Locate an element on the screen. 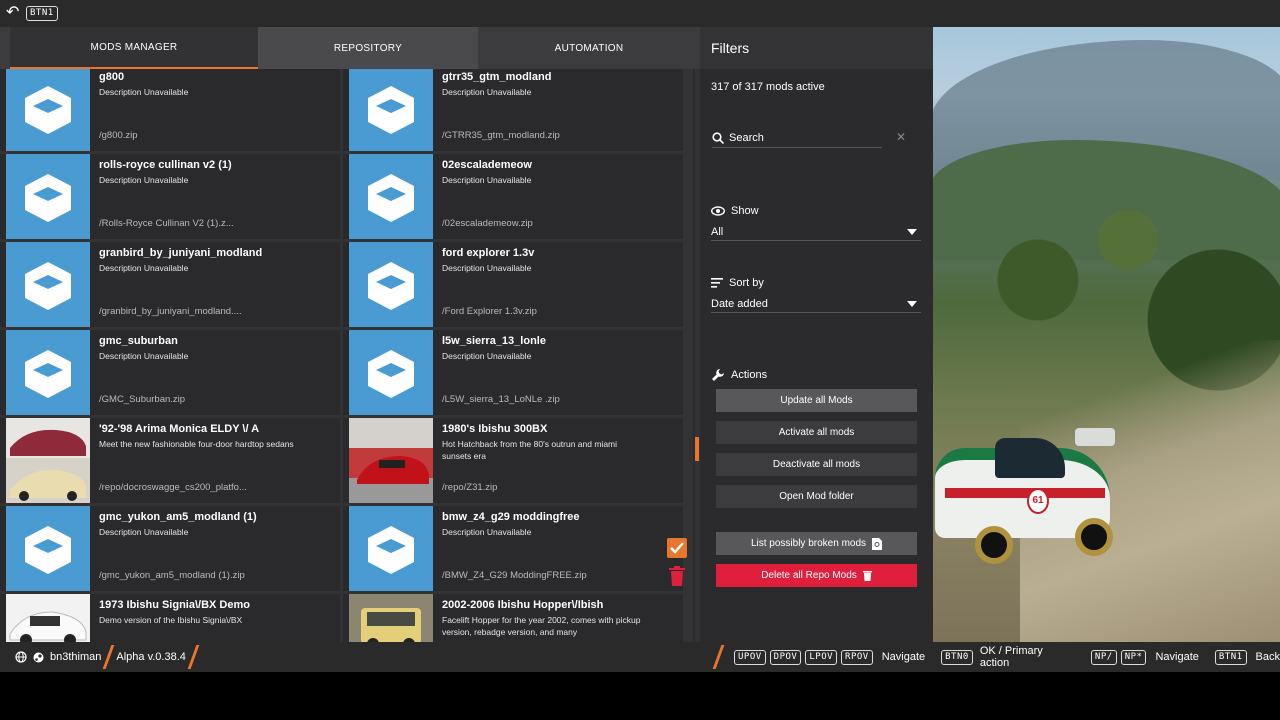 This screenshot has height=720, width=1280. activate-all-mods-button: Activate all mods is located at coordinates (816, 432).